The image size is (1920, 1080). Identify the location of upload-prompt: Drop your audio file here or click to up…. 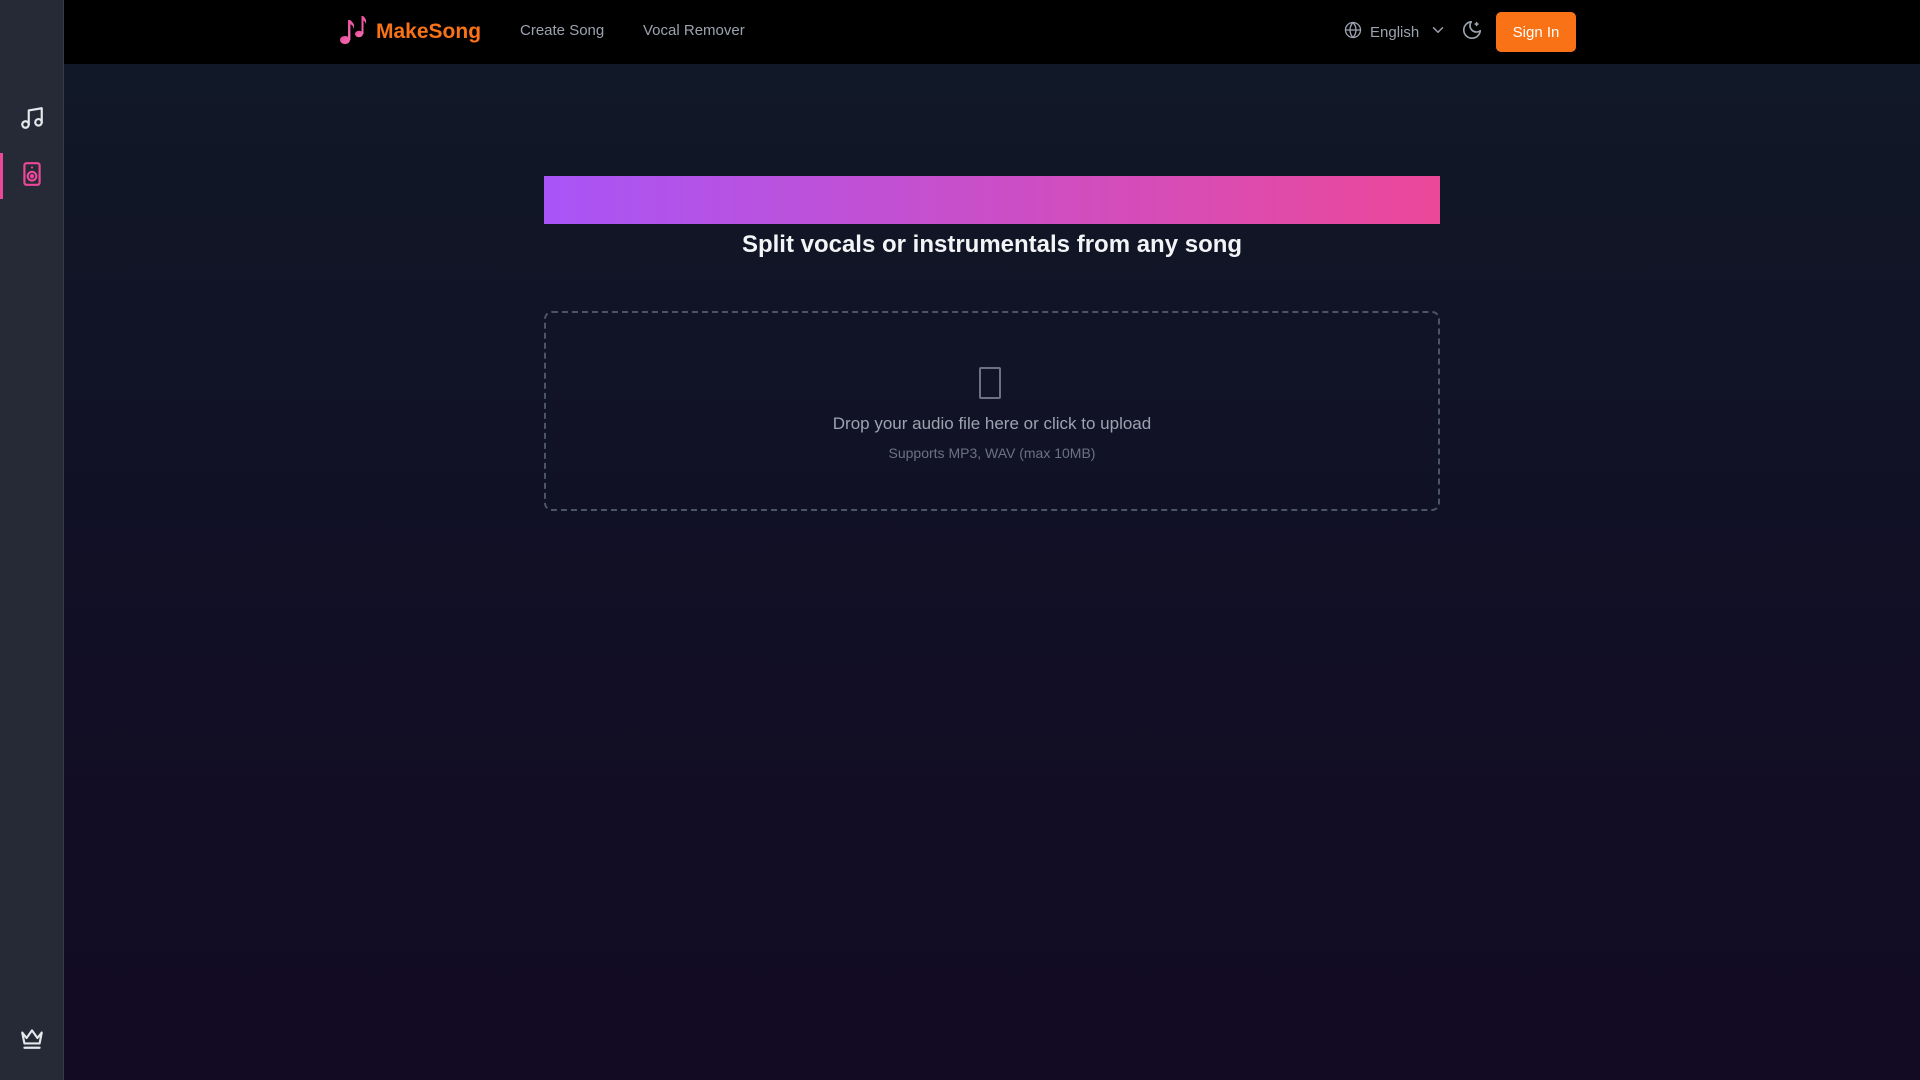
(992, 423).